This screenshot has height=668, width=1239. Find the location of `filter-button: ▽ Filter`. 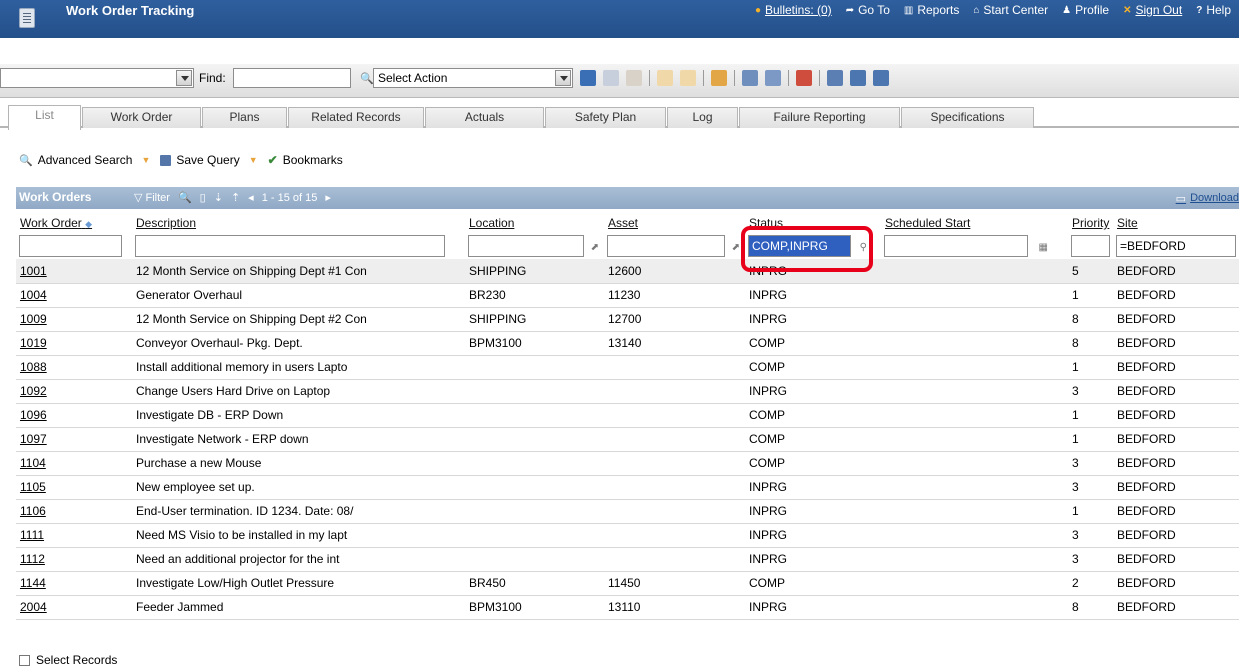

filter-button: ▽ Filter is located at coordinates (152, 197).